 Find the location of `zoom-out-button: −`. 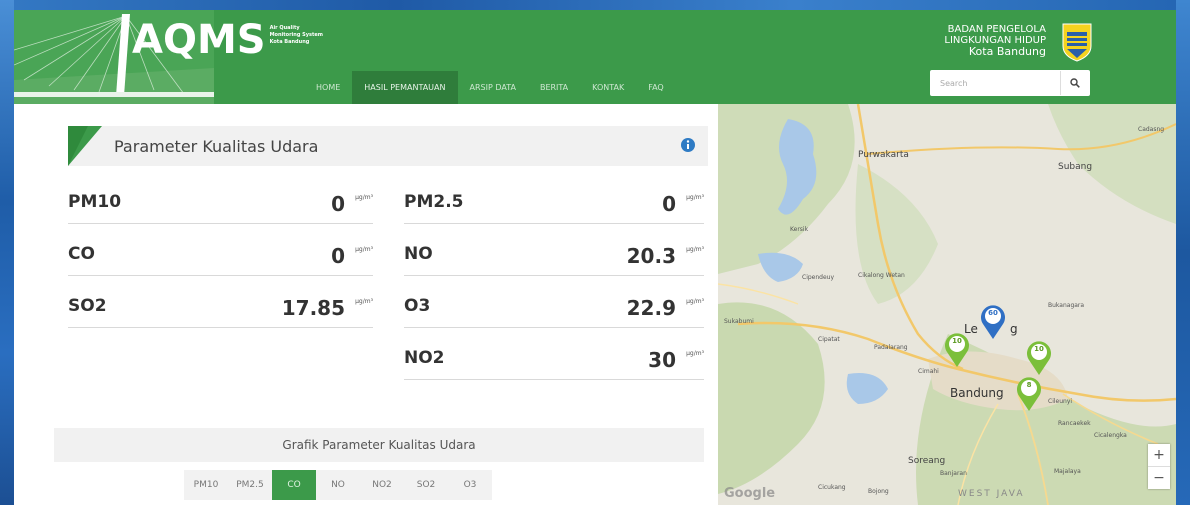

zoom-out-button: − is located at coordinates (1159, 478).